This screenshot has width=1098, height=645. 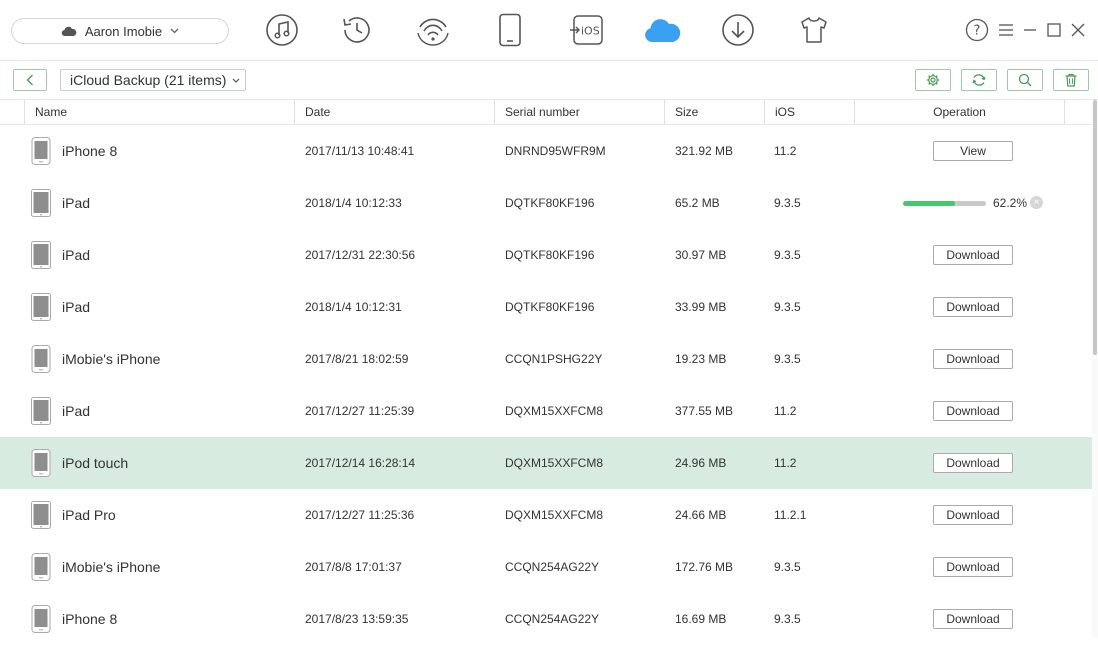 I want to click on refresh-button, so click(x=979, y=80).